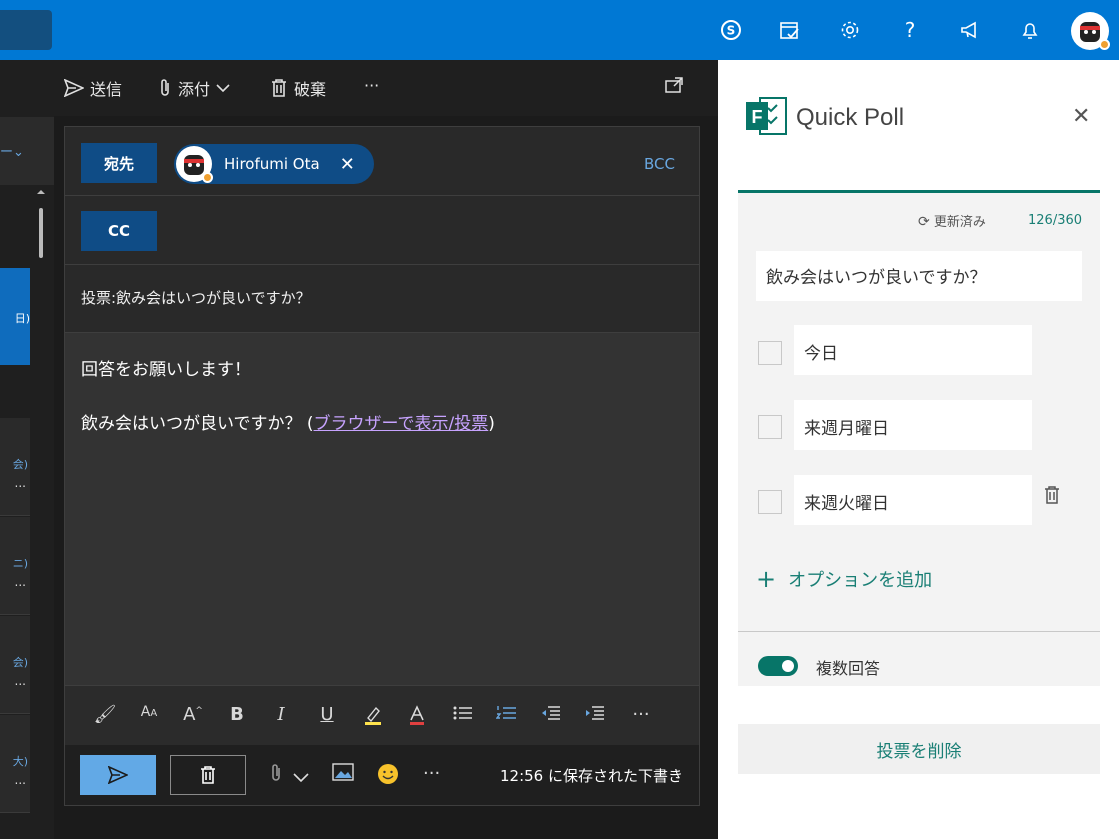 This screenshot has width=1119, height=839. Describe the element at coordinates (431, 773) in the screenshot. I see `more-actions-icon: ···` at that location.